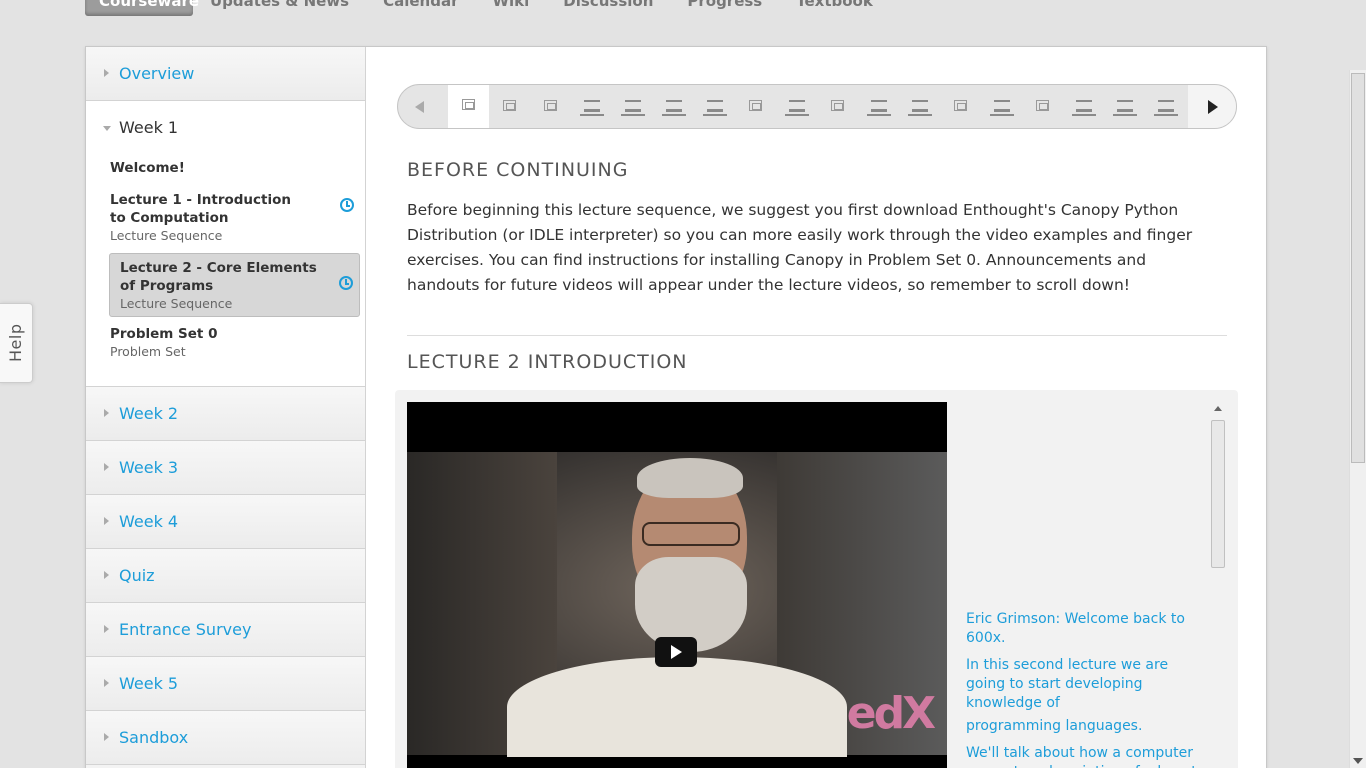 The width and height of the screenshot is (1366, 768). I want to click on sidebar-chapter-week-3: Week 3, so click(225, 468).